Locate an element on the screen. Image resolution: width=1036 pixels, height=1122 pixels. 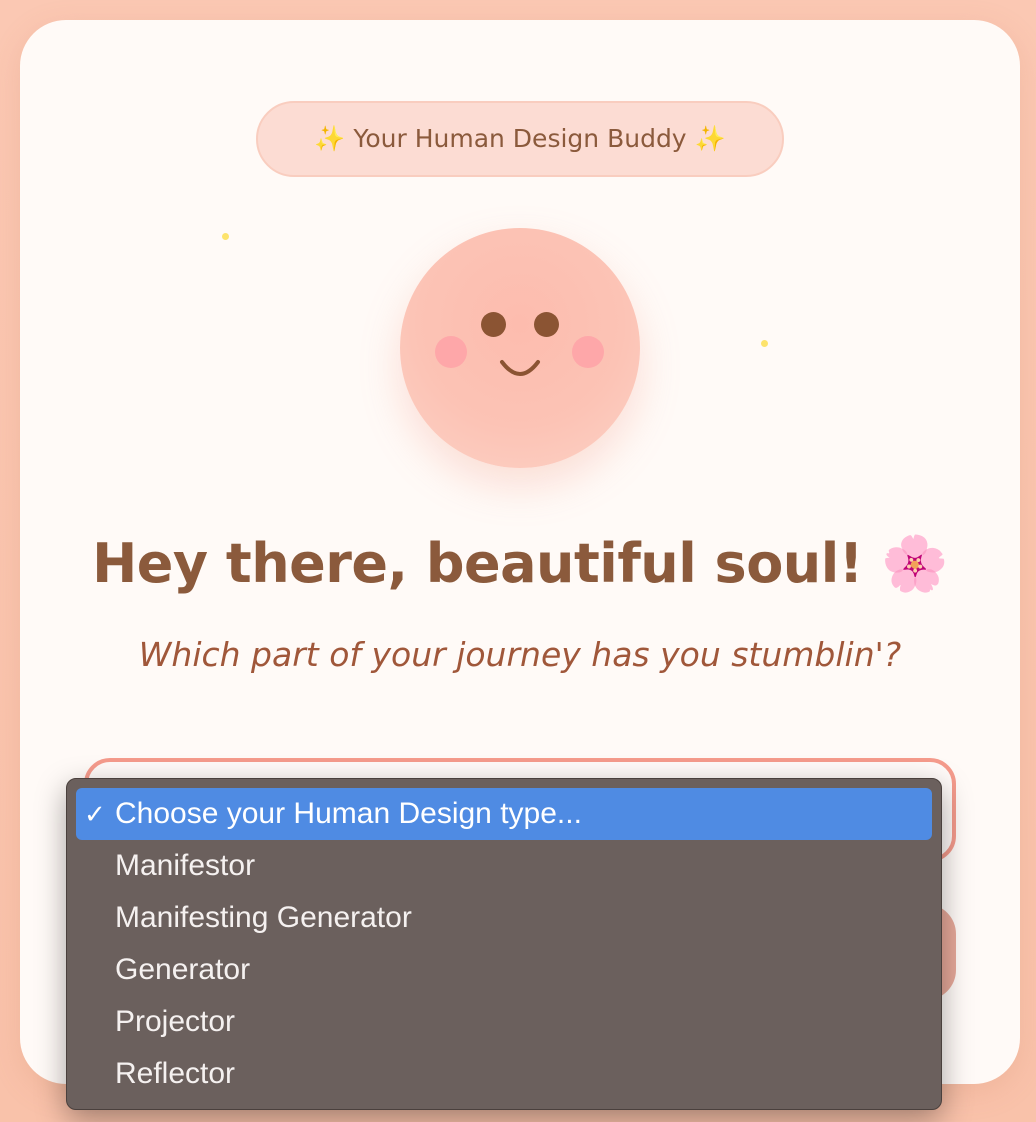
option-projector: Projector is located at coordinates (504, 1022).